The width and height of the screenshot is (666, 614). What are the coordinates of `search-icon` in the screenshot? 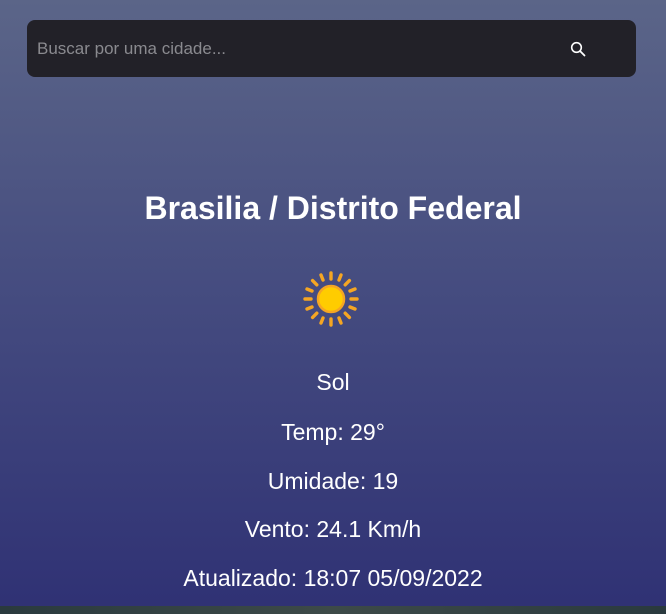 It's located at (578, 48).